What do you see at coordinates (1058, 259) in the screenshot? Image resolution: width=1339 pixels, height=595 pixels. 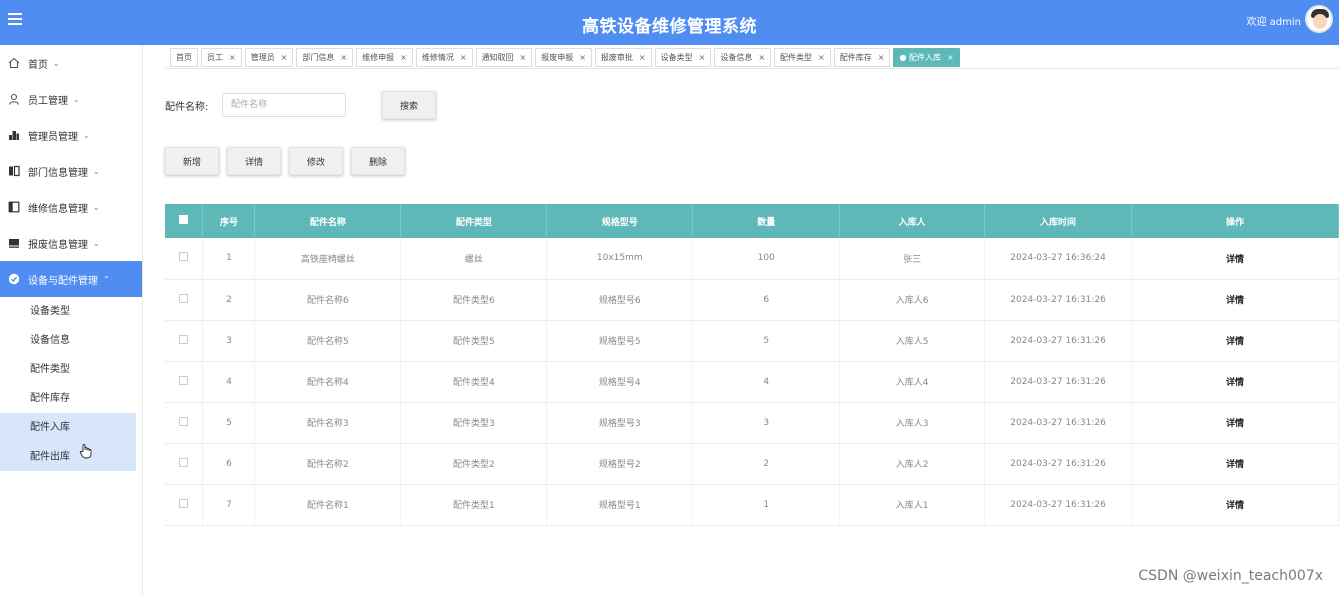 I see `cell-time: 2024-03-27 16:36:24` at bounding box center [1058, 259].